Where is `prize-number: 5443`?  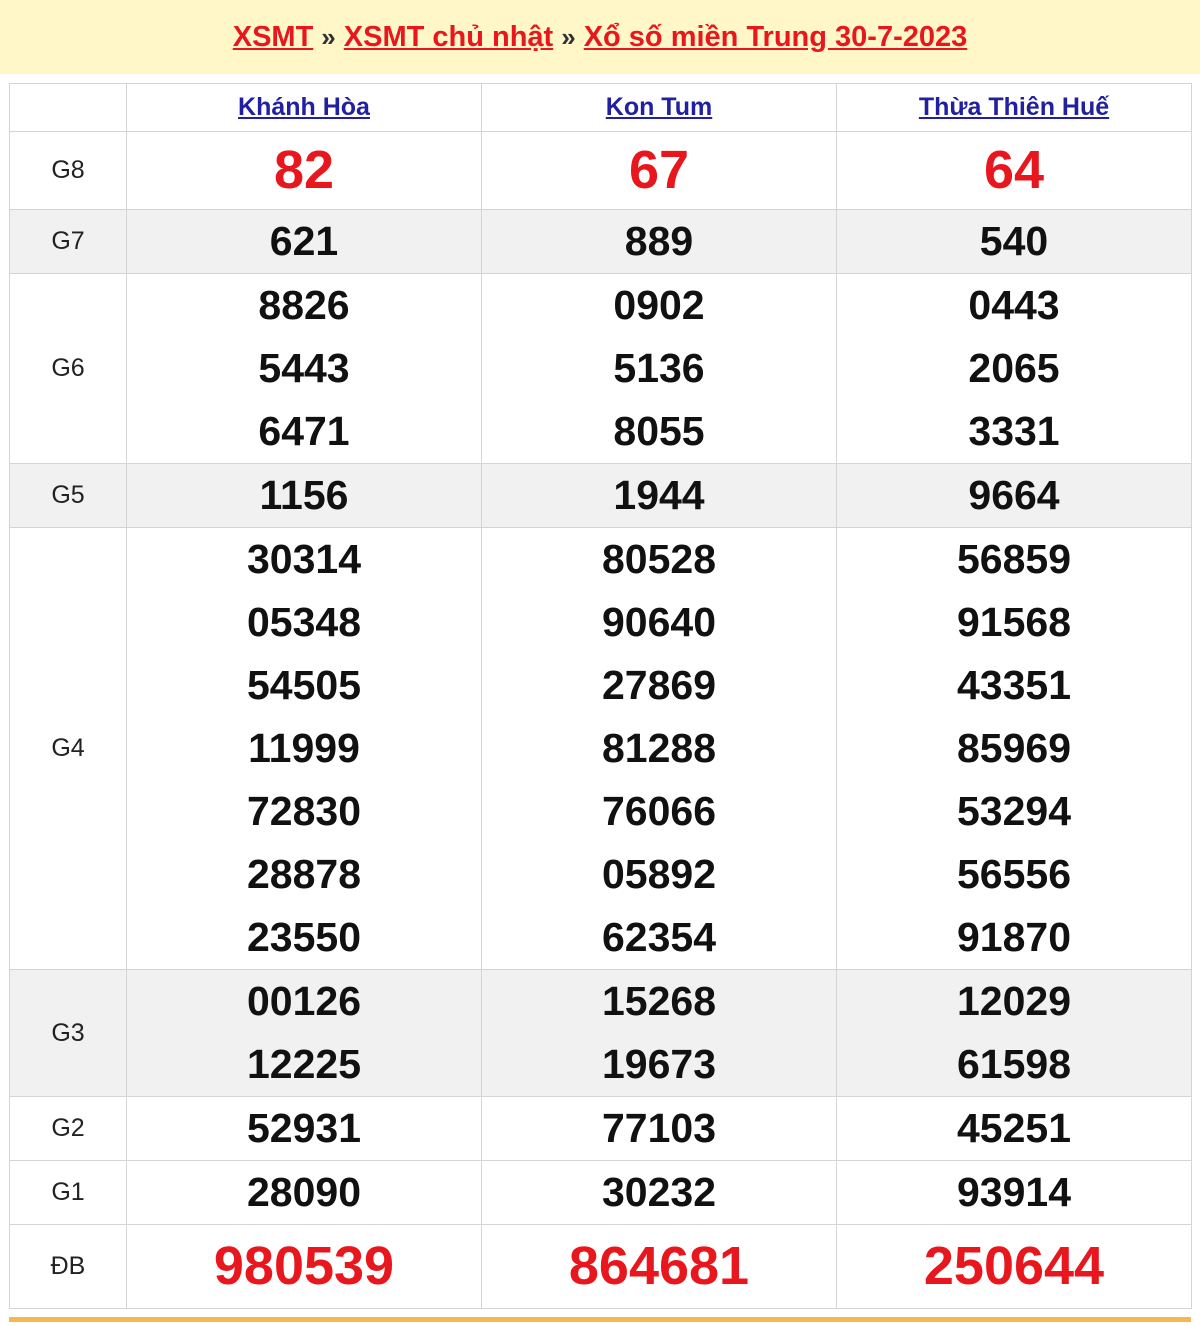
prize-number: 5443 is located at coordinates (304, 368).